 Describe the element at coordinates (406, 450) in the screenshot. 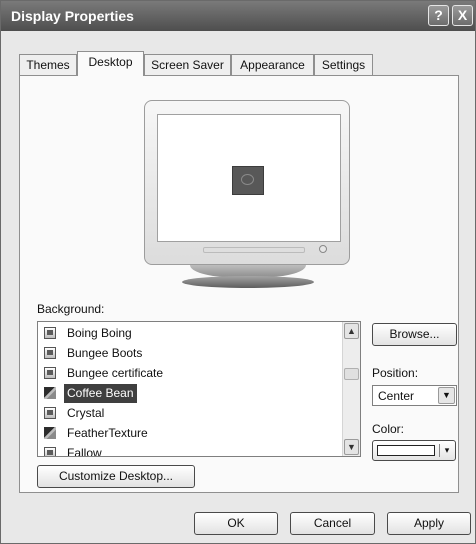

I see `color-swatch` at that location.